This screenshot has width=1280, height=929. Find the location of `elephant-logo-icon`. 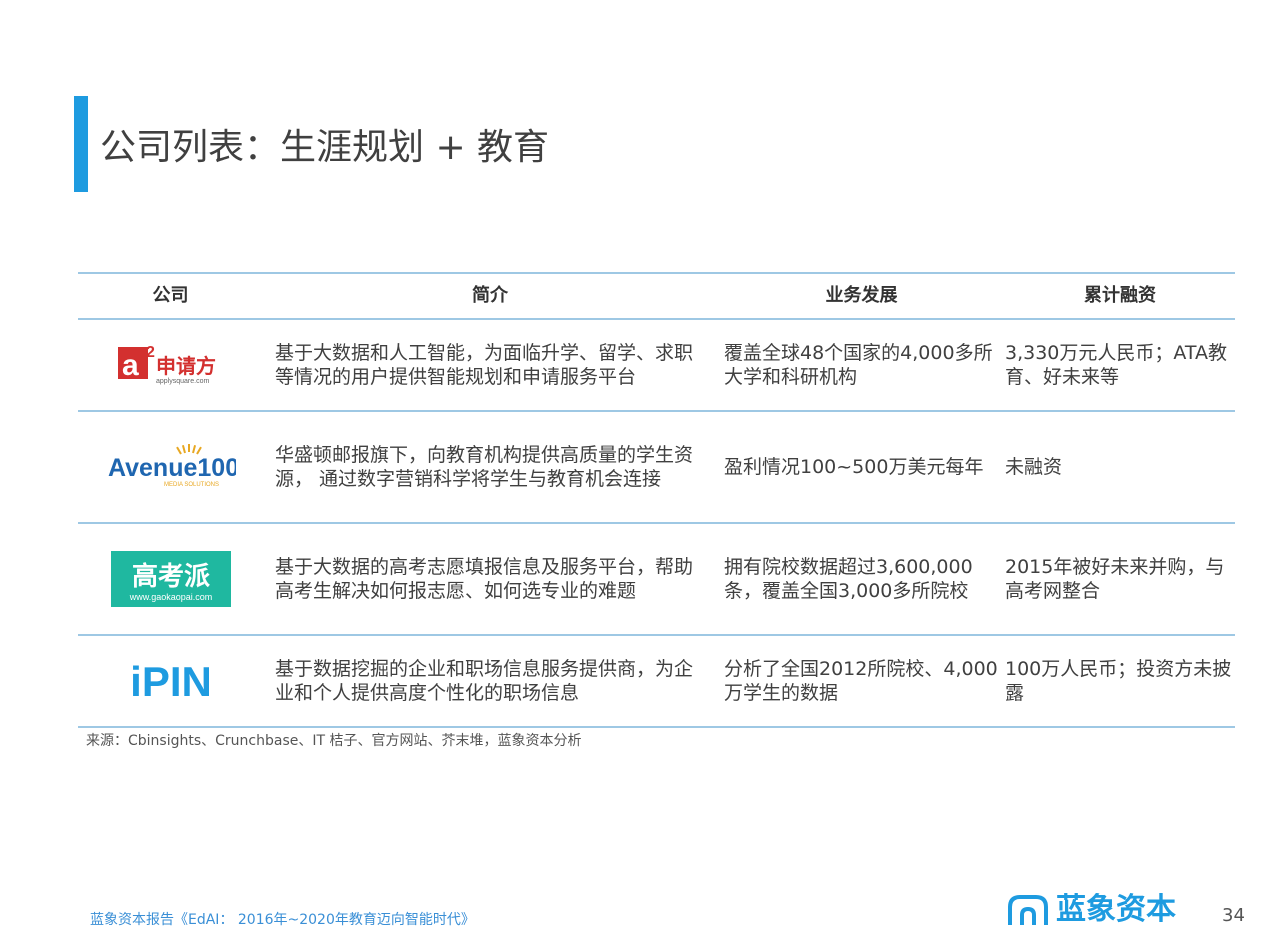

elephant-logo-icon is located at coordinates (1028, 910).